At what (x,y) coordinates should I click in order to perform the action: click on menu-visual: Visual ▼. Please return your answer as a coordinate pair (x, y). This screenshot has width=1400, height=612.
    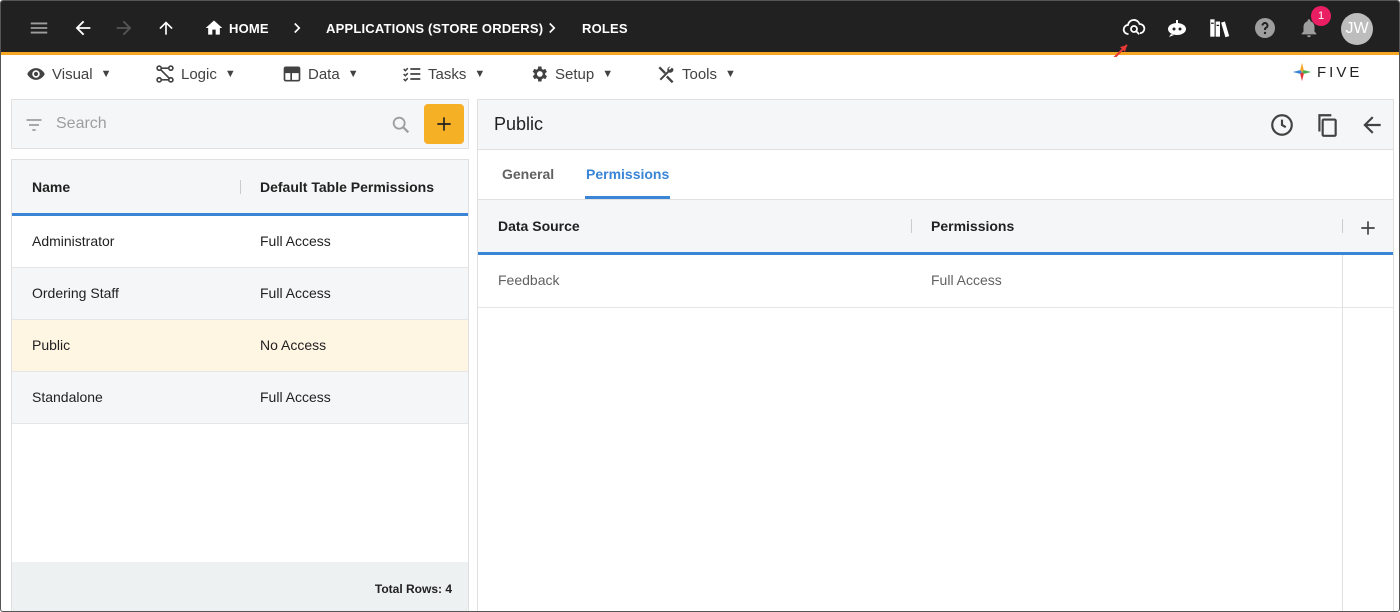
    Looking at the image, I should click on (68, 74).